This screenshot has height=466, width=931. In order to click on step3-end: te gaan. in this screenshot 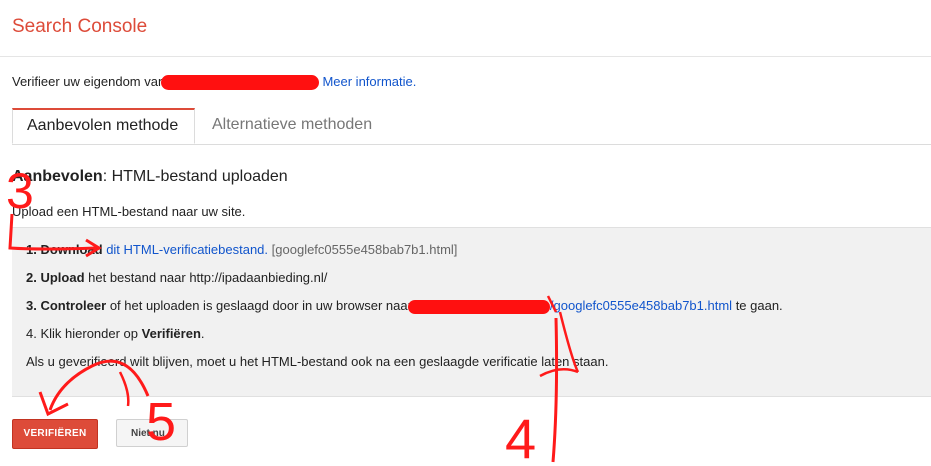, I will do `click(759, 305)`.